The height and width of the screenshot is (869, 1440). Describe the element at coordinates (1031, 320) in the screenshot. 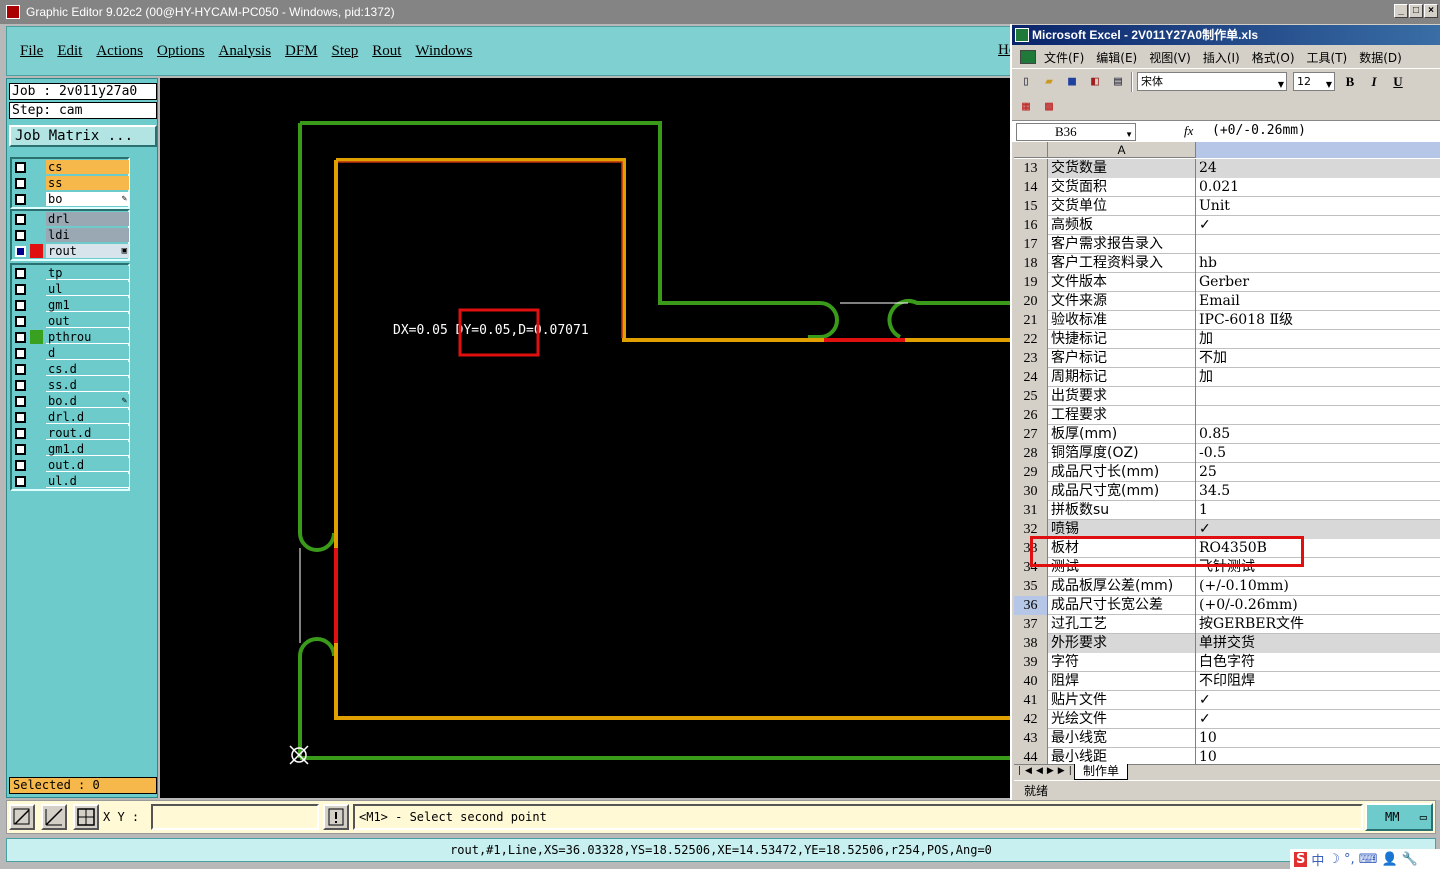

I see `row-number: 21` at that location.